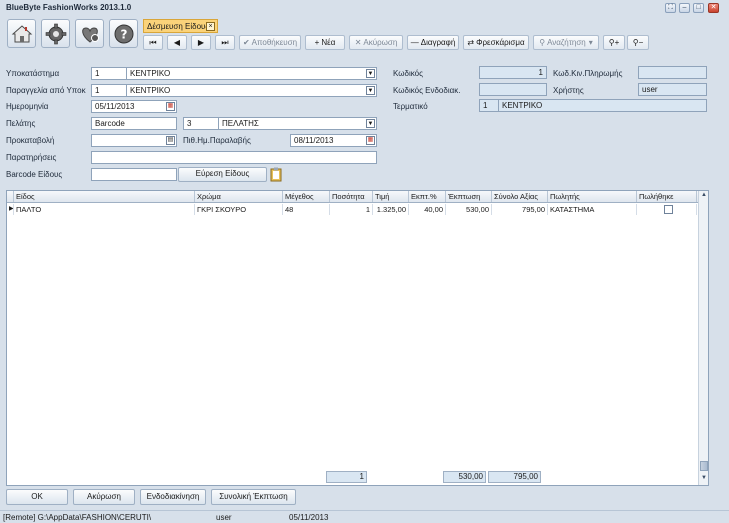  I want to click on tab-close-icon: ×, so click(210, 26).